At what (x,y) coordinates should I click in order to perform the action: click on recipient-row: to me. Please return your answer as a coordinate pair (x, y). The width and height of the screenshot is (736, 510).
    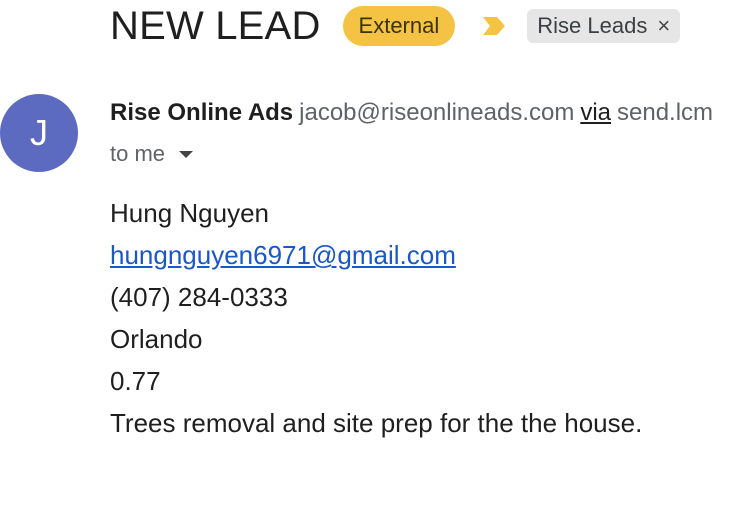
    Looking at the image, I should click on (152, 154).